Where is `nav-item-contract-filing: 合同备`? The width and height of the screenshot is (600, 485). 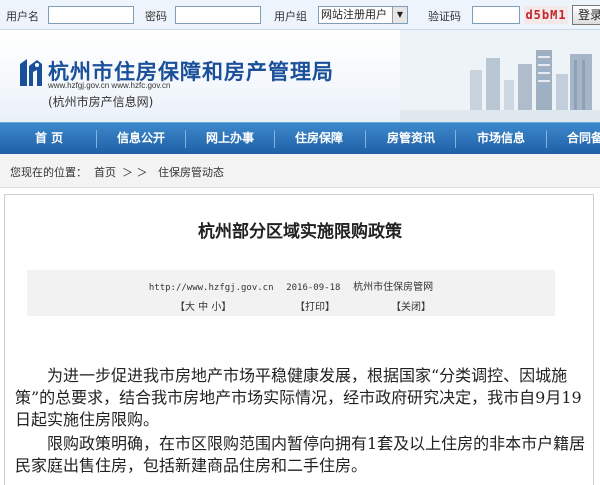
nav-item-contract-filing: 合同备 is located at coordinates (583, 138).